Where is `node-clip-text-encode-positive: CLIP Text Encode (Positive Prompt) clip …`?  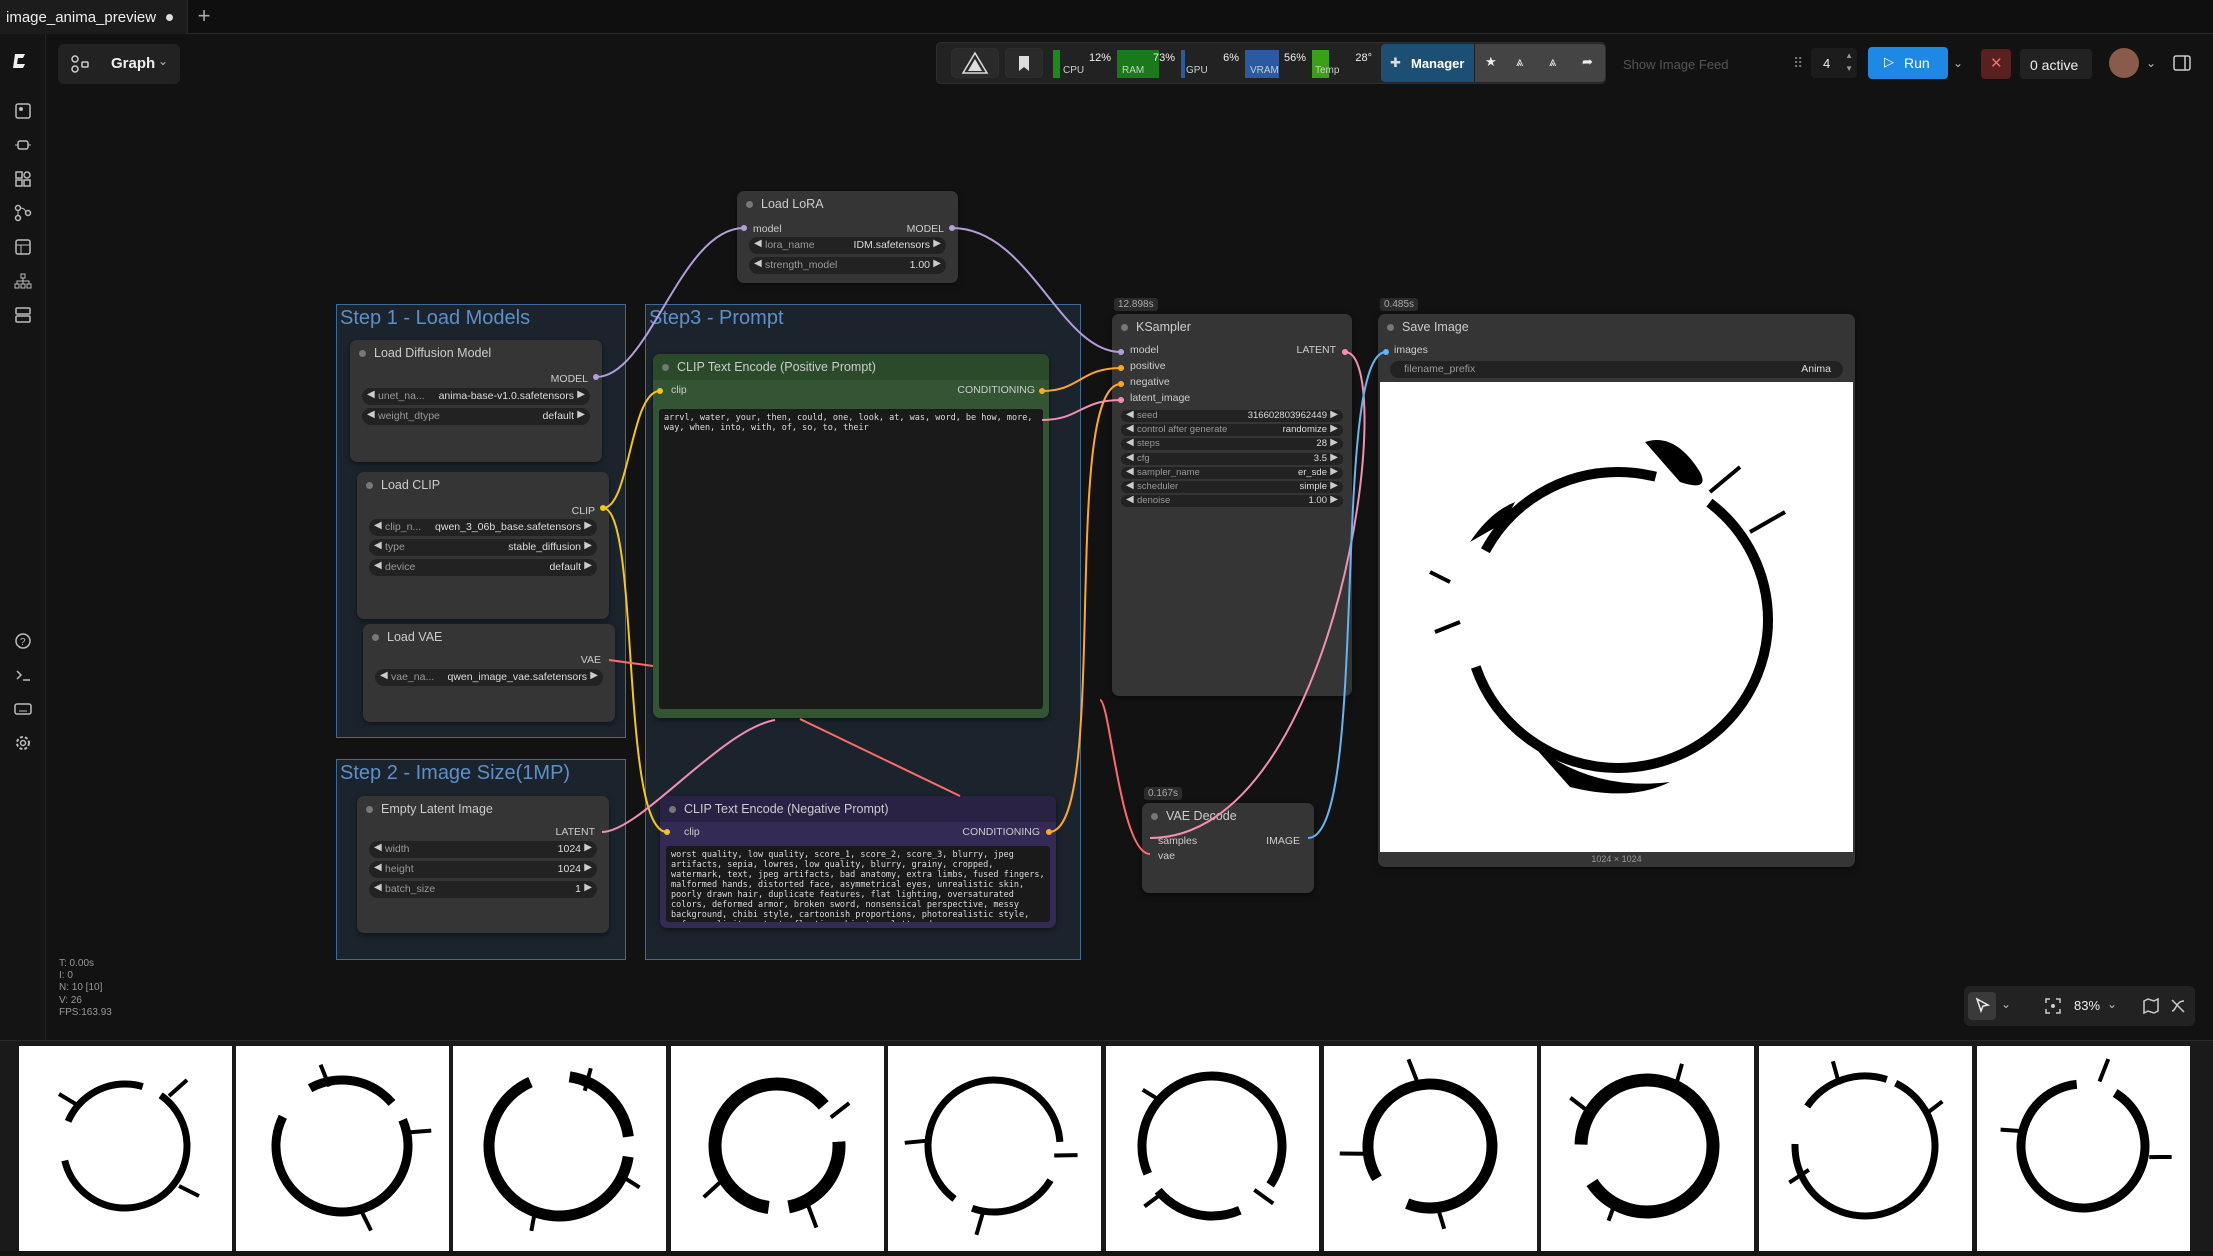 node-clip-text-encode-positive: CLIP Text Encode (Positive Prompt) clip … is located at coordinates (851, 536).